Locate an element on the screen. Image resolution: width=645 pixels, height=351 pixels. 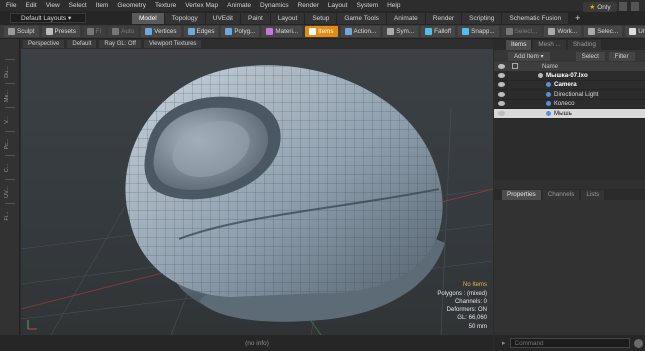
viewport-option-0: Perspective is located at coordinates (44, 44).